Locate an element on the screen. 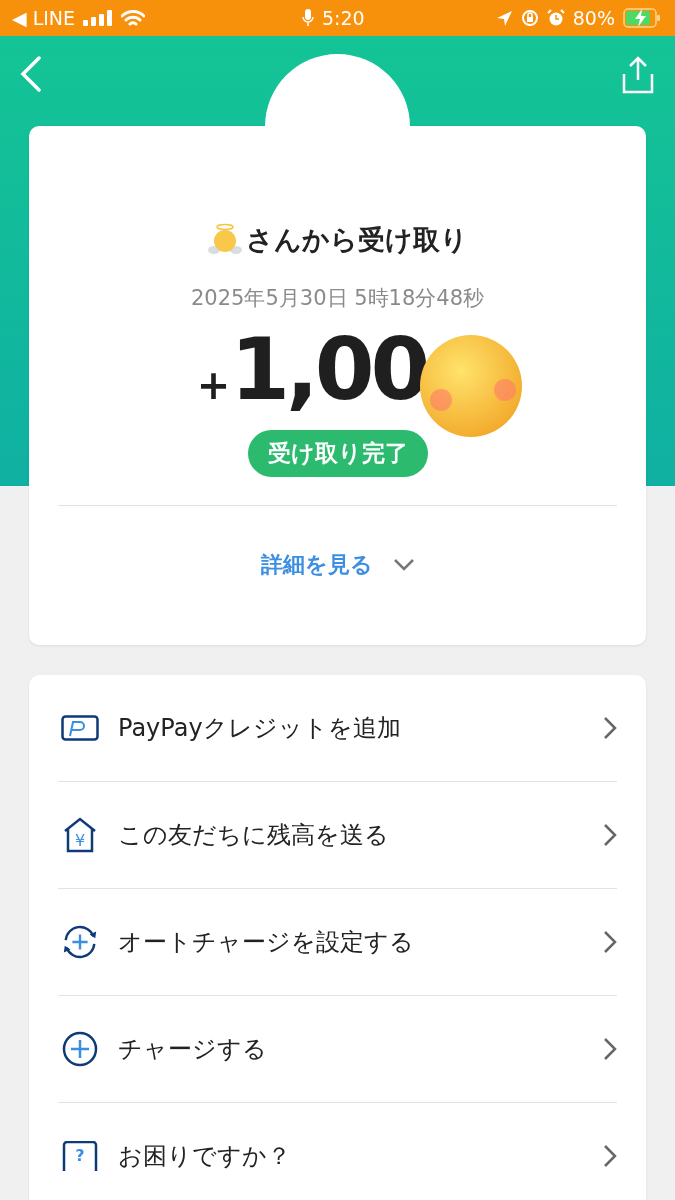 This screenshot has width=675, height=1200. battery-percent: 80% is located at coordinates (593, 18).